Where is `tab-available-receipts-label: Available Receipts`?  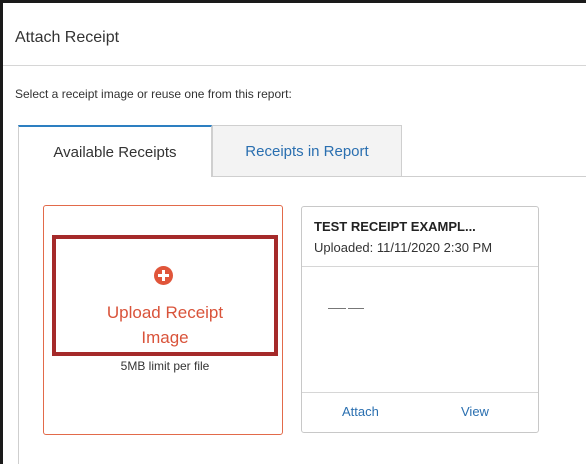
tab-available-receipts-label: Available Receipts is located at coordinates (115, 152).